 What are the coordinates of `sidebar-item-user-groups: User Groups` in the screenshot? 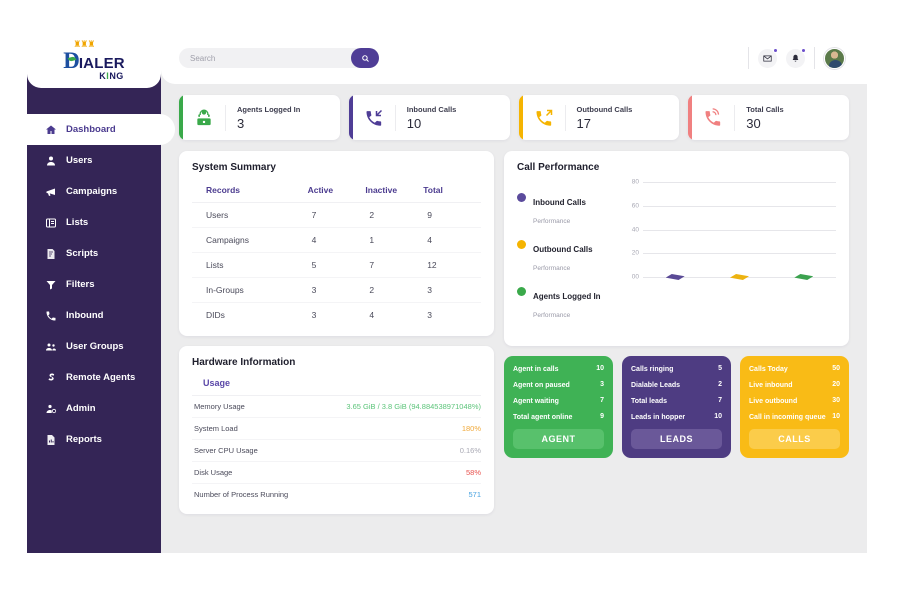 It's located at (94, 346).